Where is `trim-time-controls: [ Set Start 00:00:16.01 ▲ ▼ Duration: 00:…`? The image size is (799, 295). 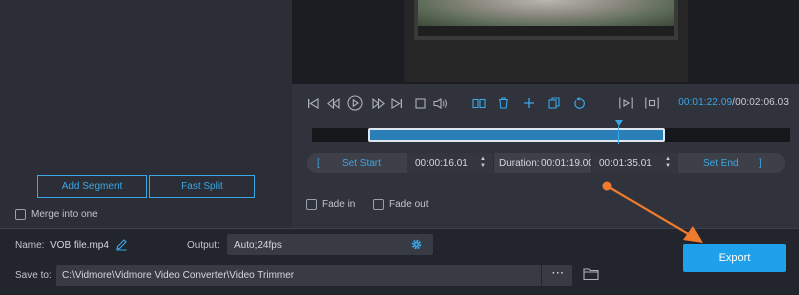 trim-time-controls: [ Set Start 00:00:16.01 ▲ ▼ Duration: 00:… is located at coordinates (546, 163).